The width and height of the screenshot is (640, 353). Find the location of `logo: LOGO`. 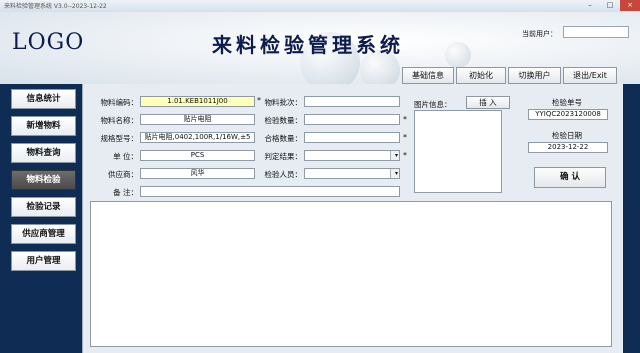

logo: LOGO is located at coordinates (48, 42).